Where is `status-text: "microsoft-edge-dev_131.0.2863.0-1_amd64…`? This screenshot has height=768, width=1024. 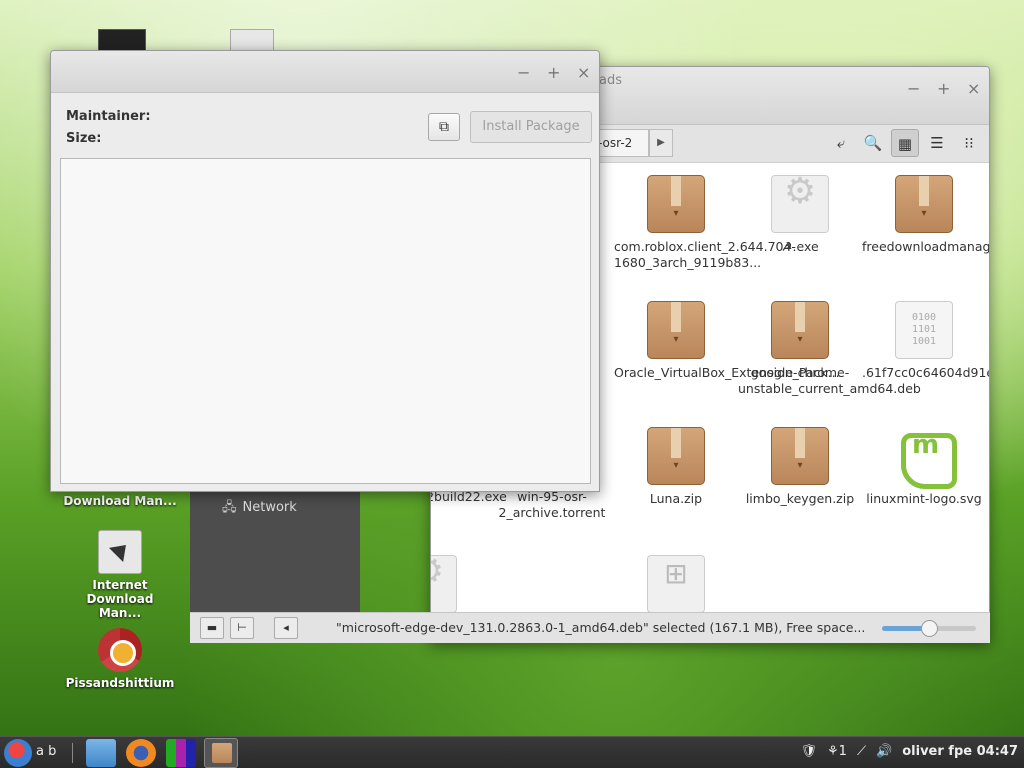 status-text: "microsoft-edge-dev_131.0.2863.0-1_amd64… is located at coordinates (601, 627).